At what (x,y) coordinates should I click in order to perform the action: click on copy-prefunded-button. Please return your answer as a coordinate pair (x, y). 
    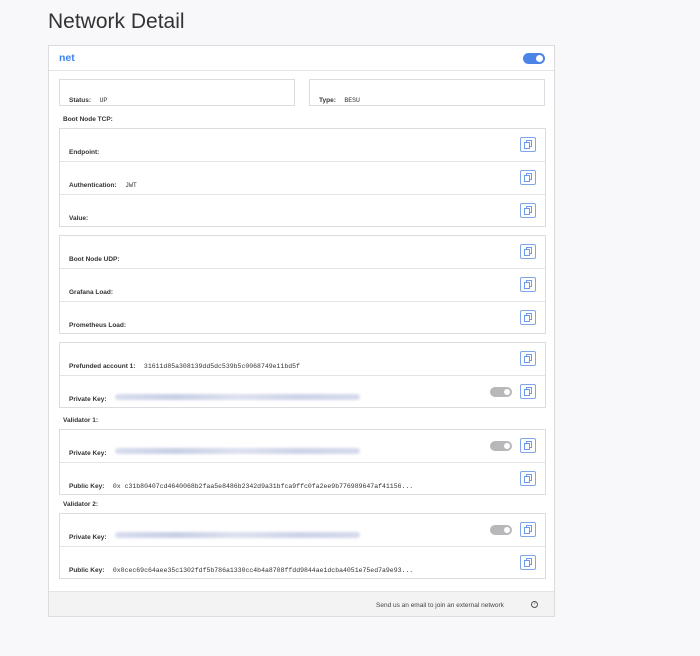
    Looking at the image, I should click on (528, 358).